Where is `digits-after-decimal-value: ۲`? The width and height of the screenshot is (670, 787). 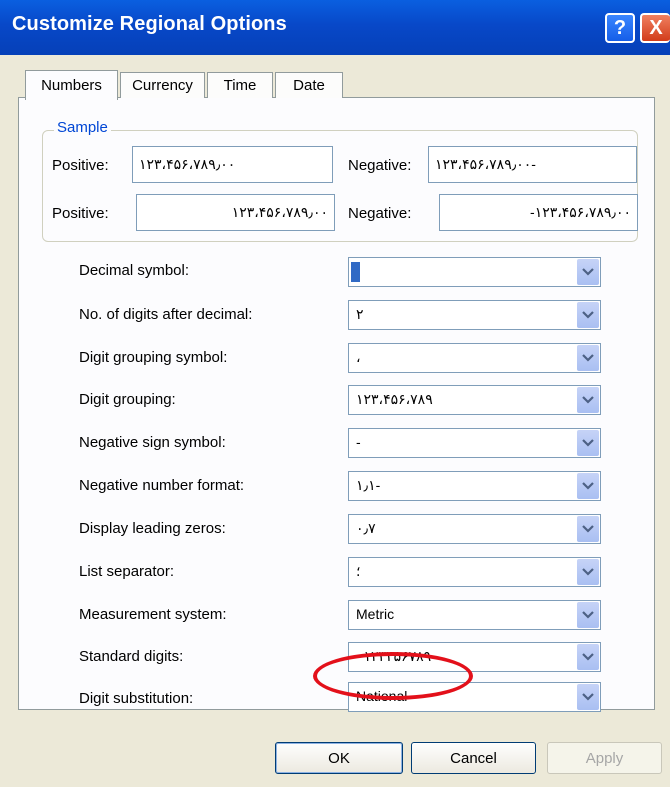
digits-after-decimal-value: ۲ is located at coordinates (360, 314).